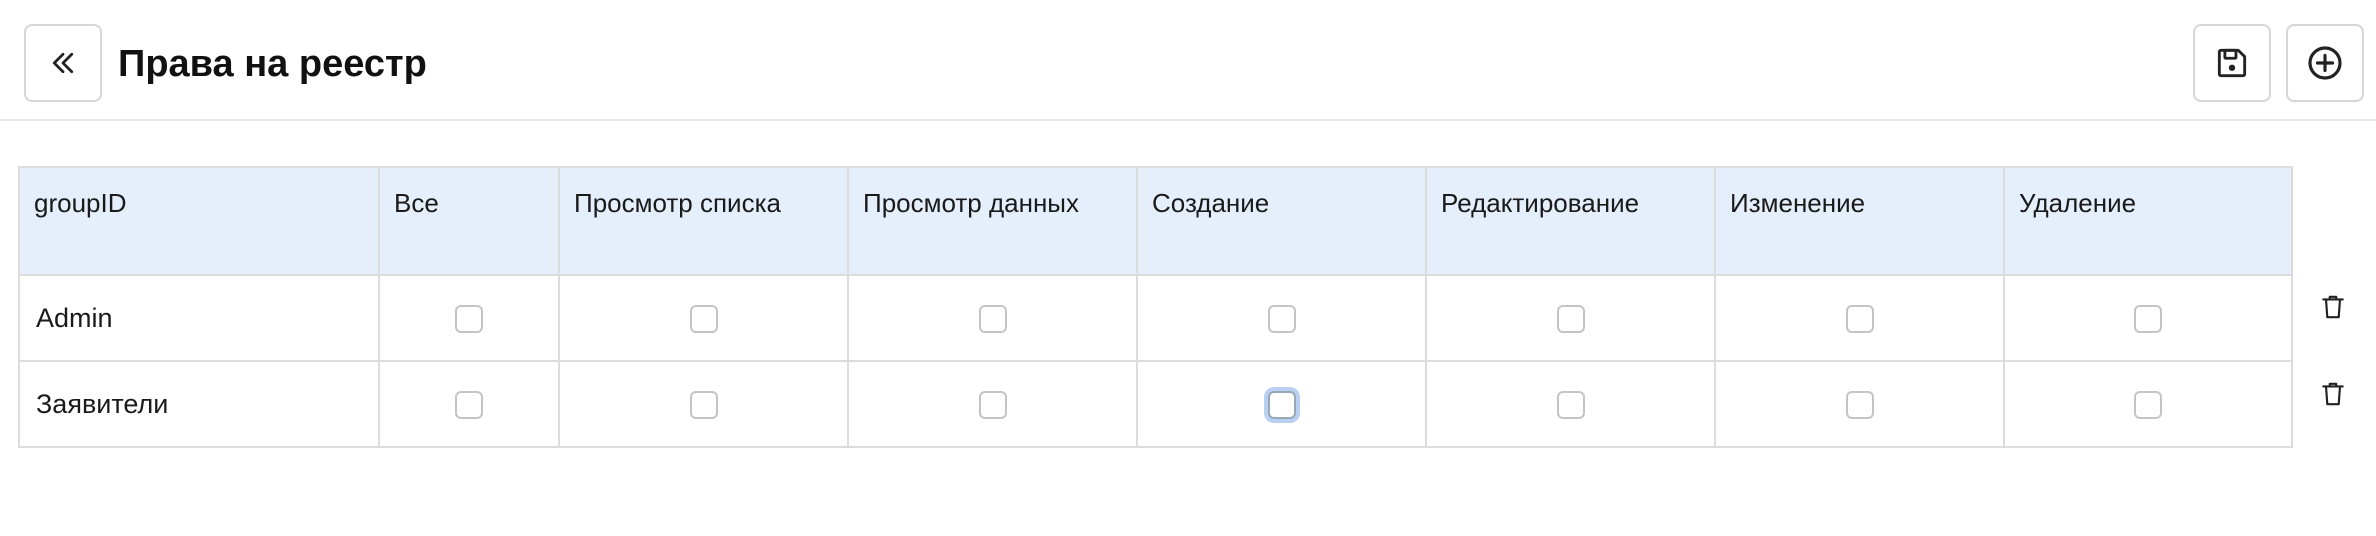  What do you see at coordinates (1859, 221) in the screenshot?
I see `column-header-change: Изменение` at bounding box center [1859, 221].